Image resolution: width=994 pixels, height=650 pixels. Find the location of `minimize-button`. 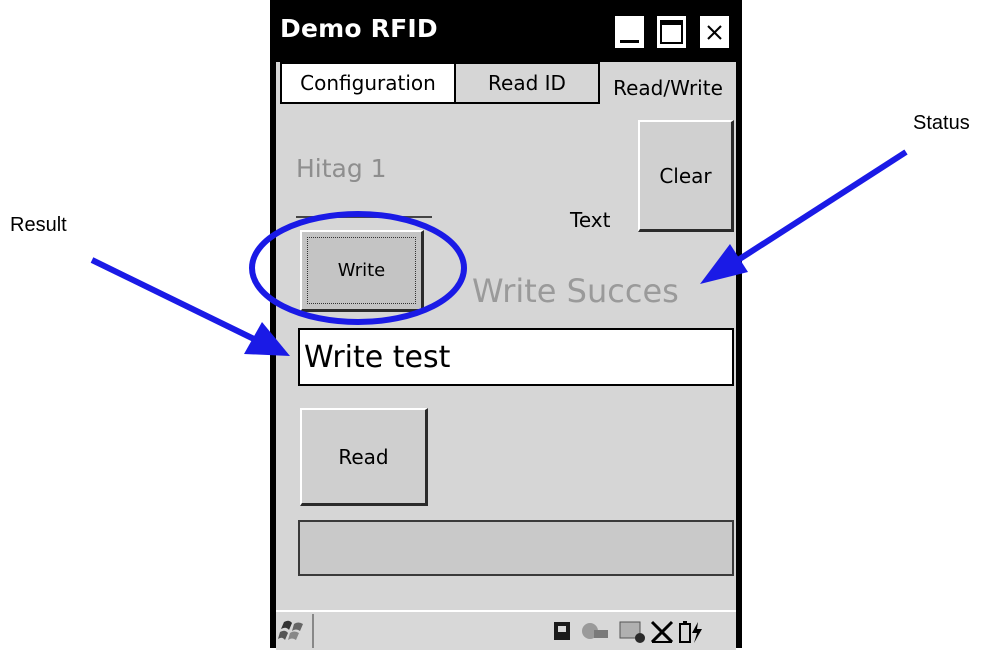

minimize-button is located at coordinates (629, 32).